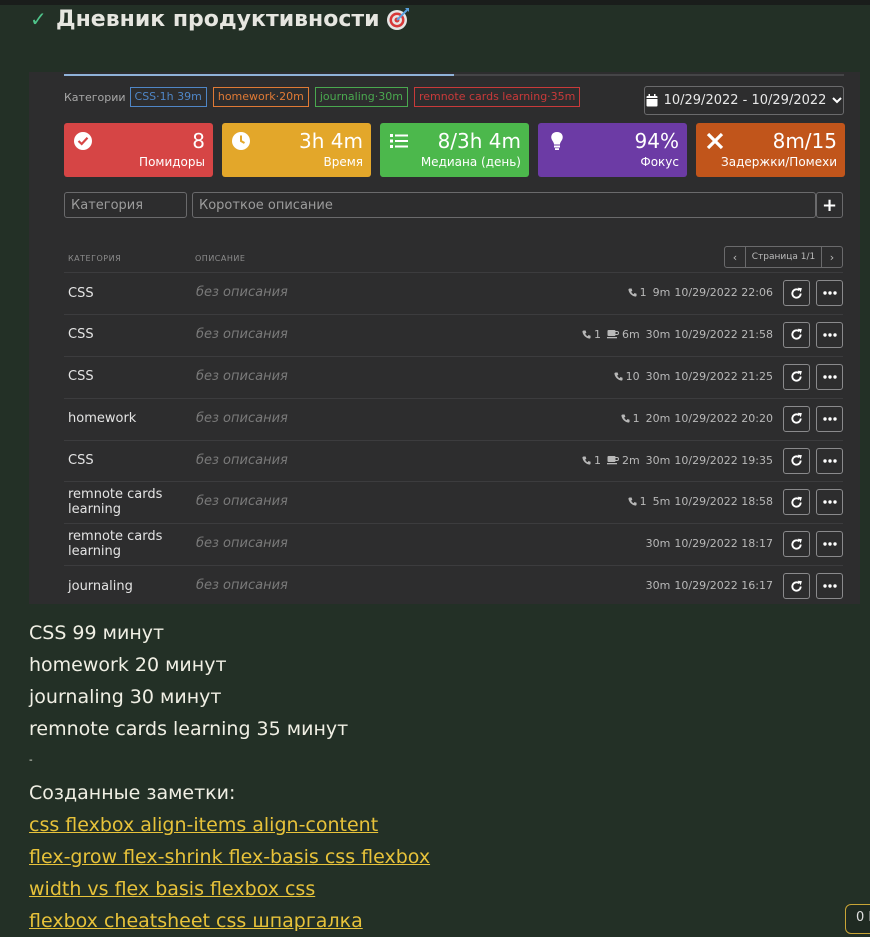  What do you see at coordinates (453, 259) in the screenshot?
I see `table-header: КАТЕГОРИЯ ОПИСАНИЕ ‹ Страница 1/1 ›` at bounding box center [453, 259].